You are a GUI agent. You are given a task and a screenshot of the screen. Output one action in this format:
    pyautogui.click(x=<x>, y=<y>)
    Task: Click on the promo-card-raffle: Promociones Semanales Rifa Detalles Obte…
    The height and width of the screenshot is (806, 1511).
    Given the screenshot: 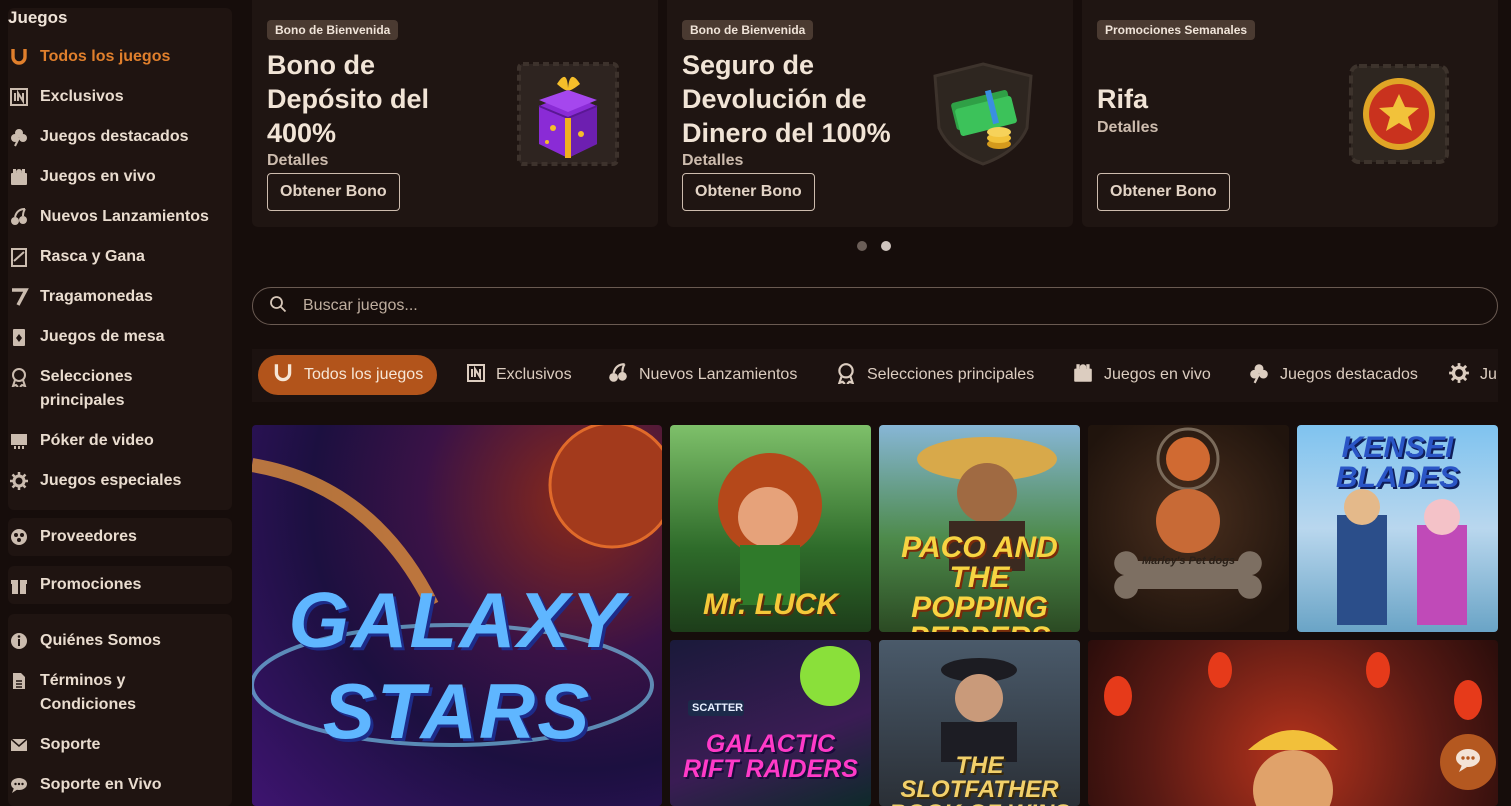 What is the action you would take?
    pyautogui.click(x=1290, y=113)
    